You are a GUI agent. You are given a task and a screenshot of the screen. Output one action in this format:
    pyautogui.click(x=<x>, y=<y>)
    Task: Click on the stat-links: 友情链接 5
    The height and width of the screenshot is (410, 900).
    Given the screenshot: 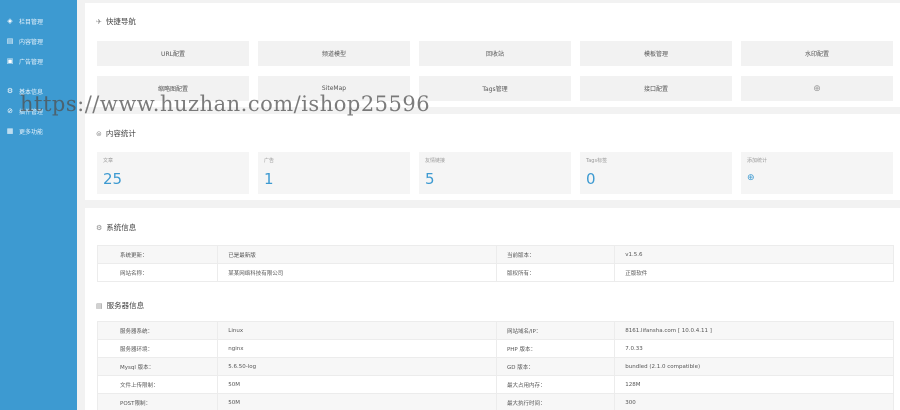 What is the action you would take?
    pyautogui.click(x=495, y=173)
    